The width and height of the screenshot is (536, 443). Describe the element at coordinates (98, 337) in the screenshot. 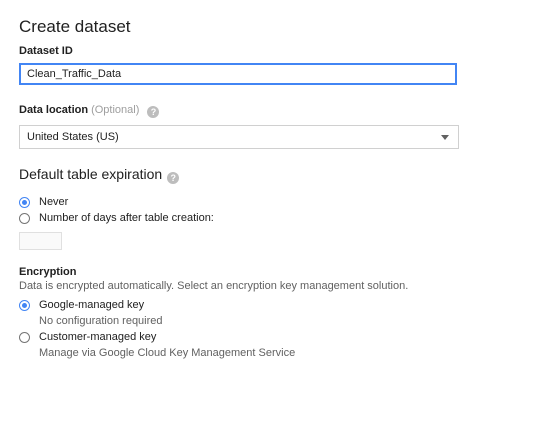

I see `radio-label: Customer-managed key` at that location.